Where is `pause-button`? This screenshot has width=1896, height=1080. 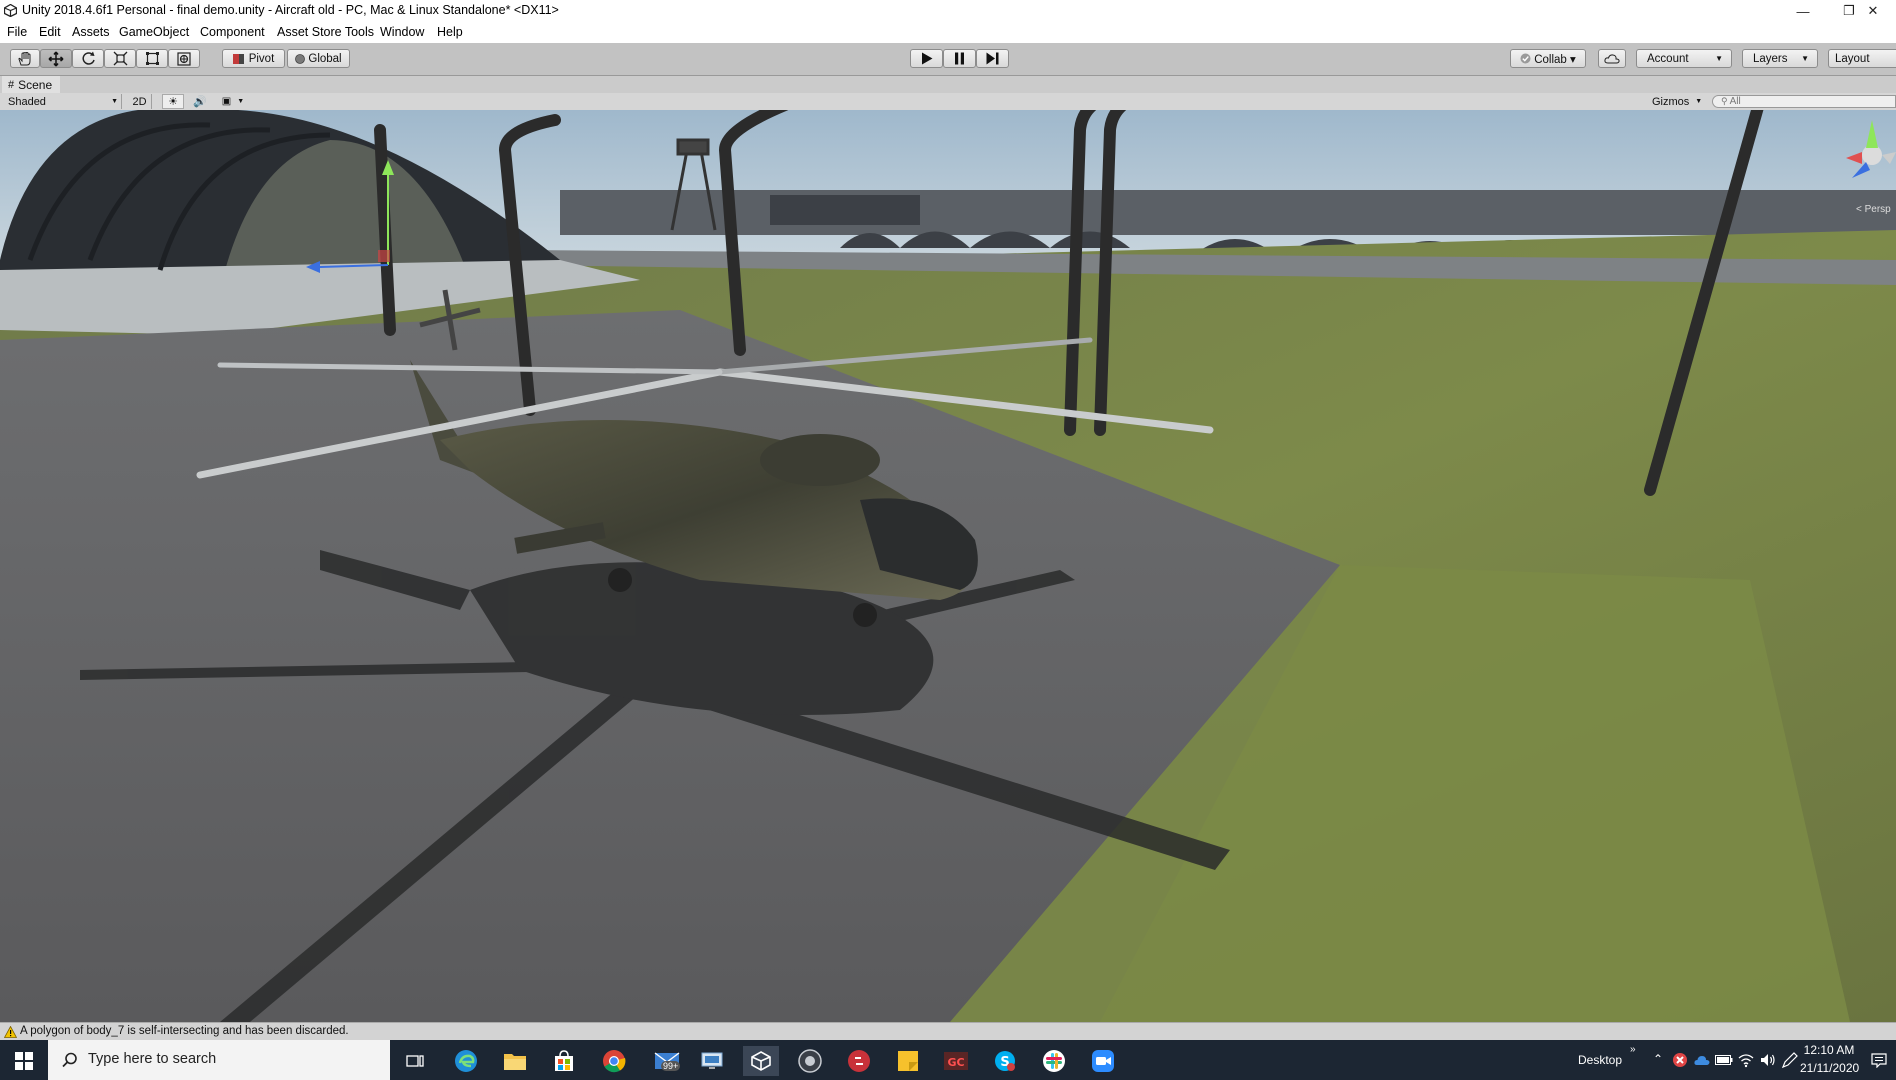 pause-button is located at coordinates (959, 58).